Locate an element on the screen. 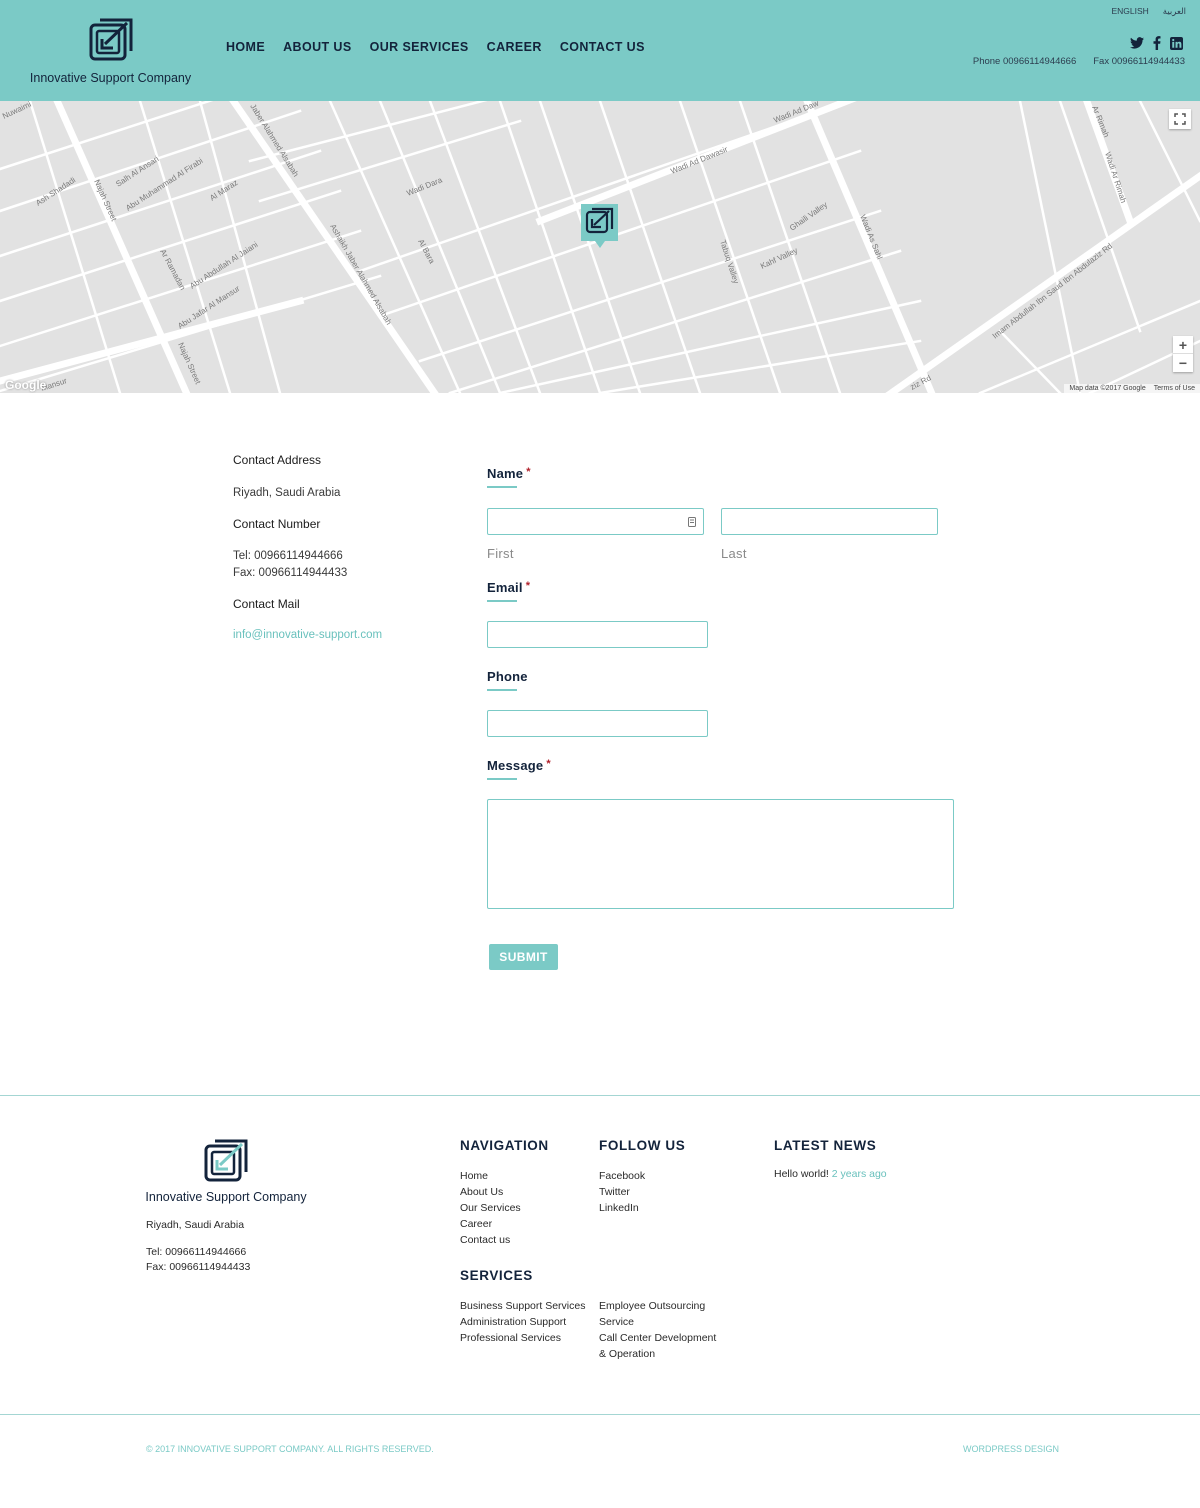 The height and width of the screenshot is (1508, 1200). service-link: Service is located at coordinates (657, 1322).